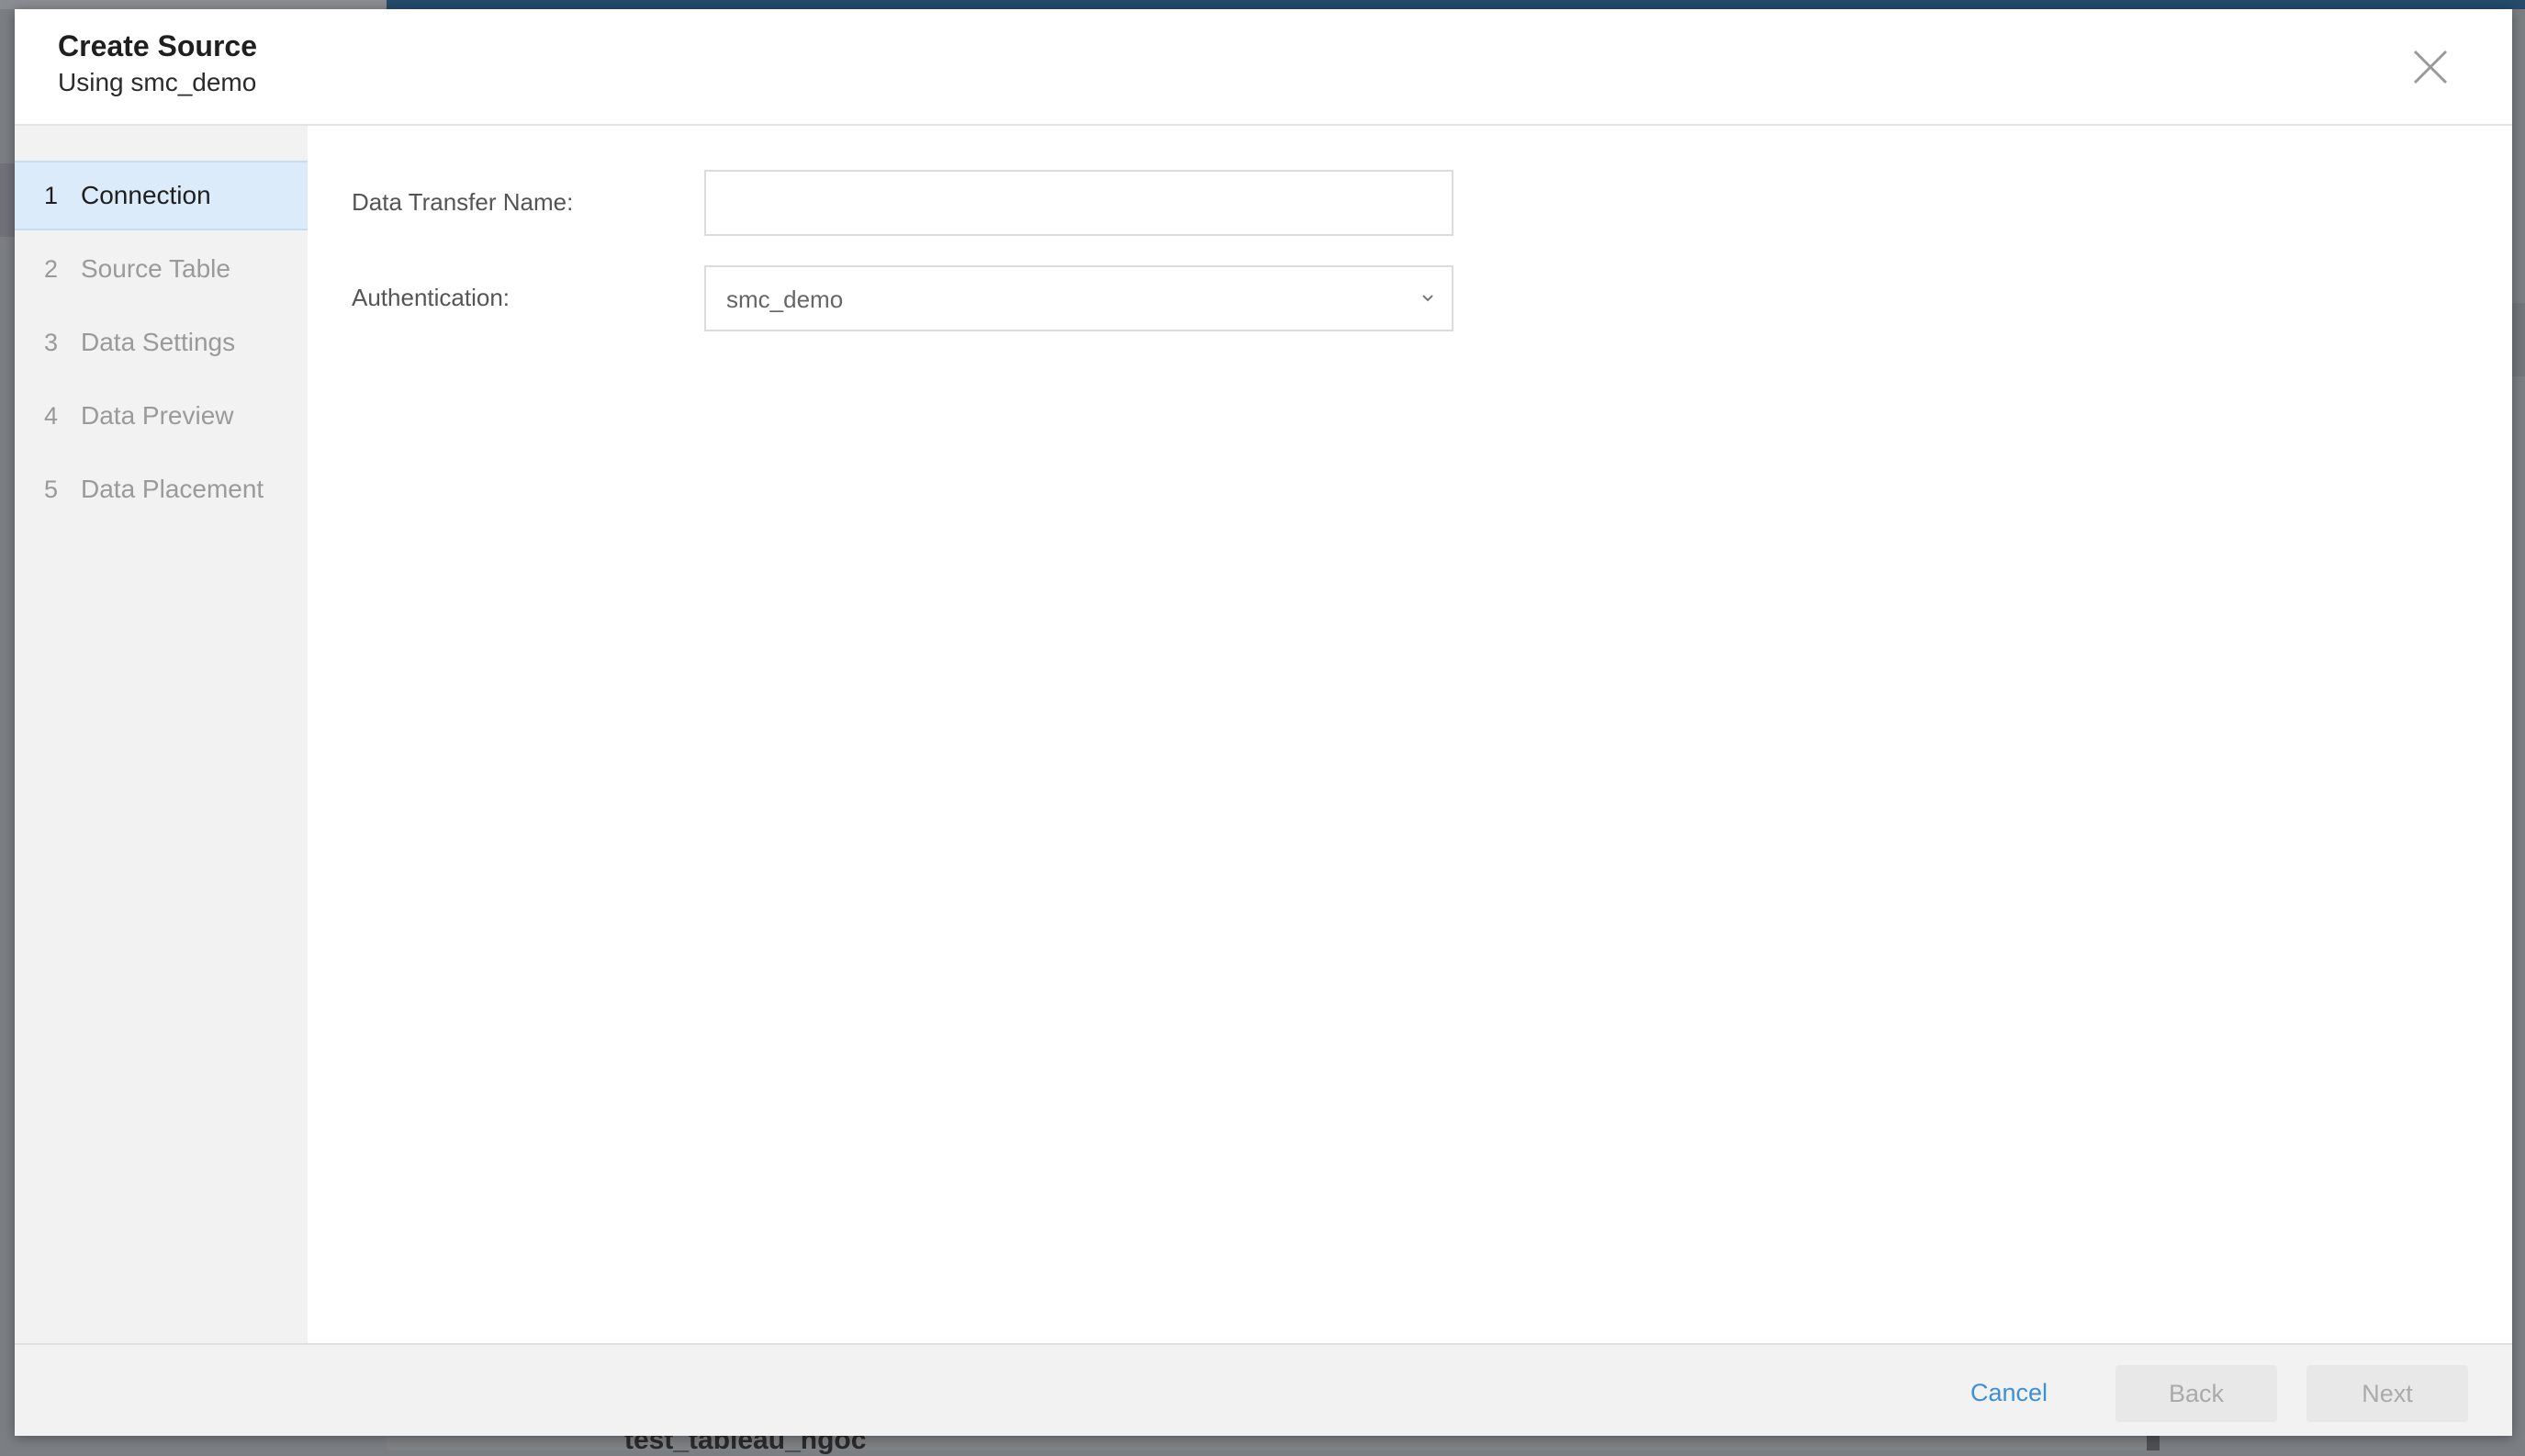  I want to click on close-button, so click(2430, 67).